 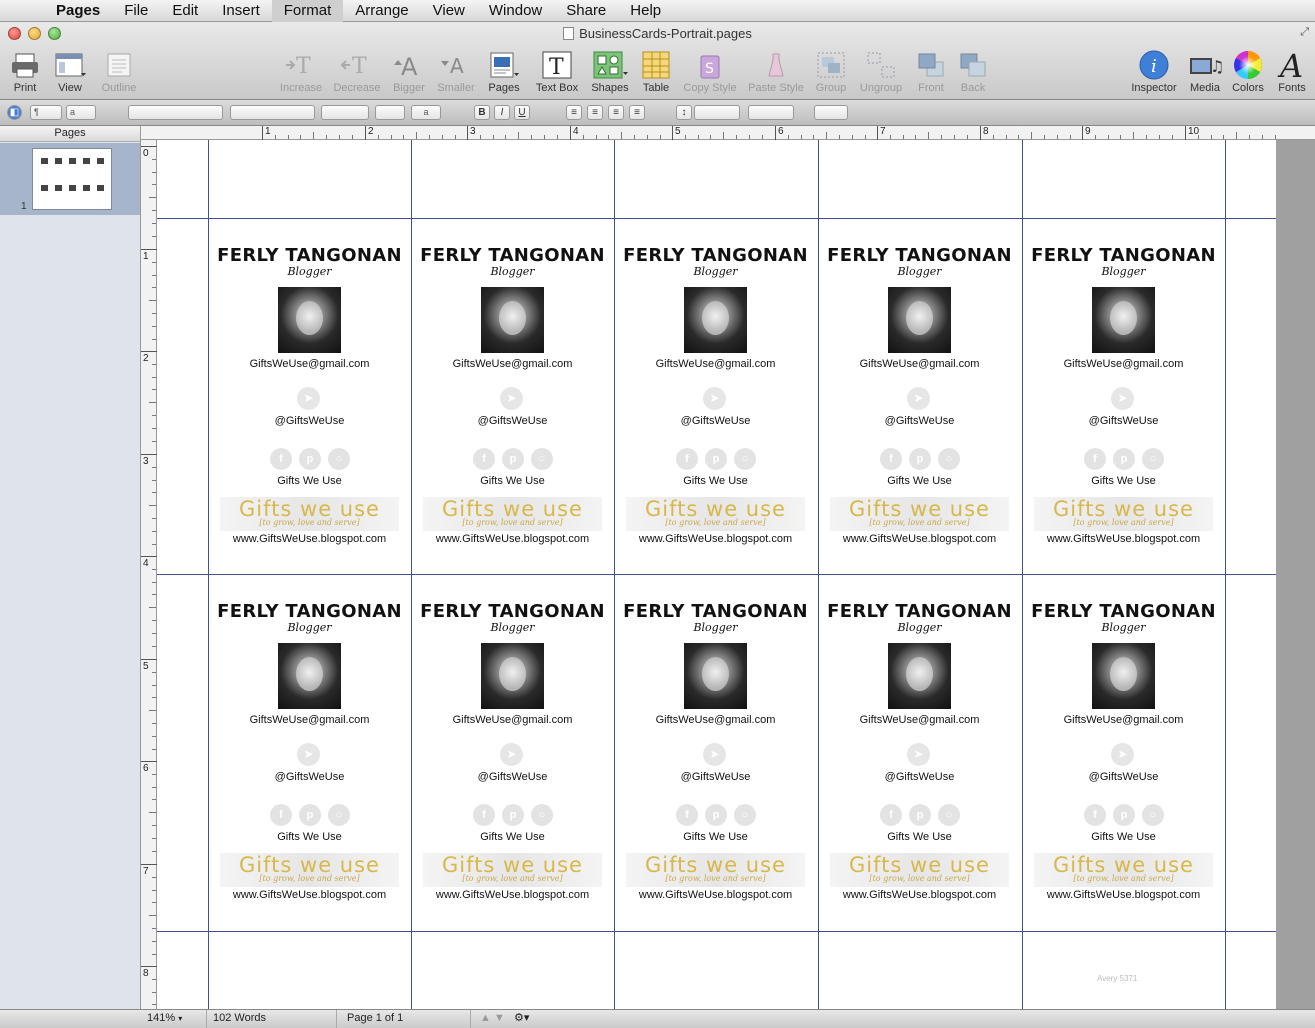 I want to click on outline-button: Outline, so click(x=119, y=72).